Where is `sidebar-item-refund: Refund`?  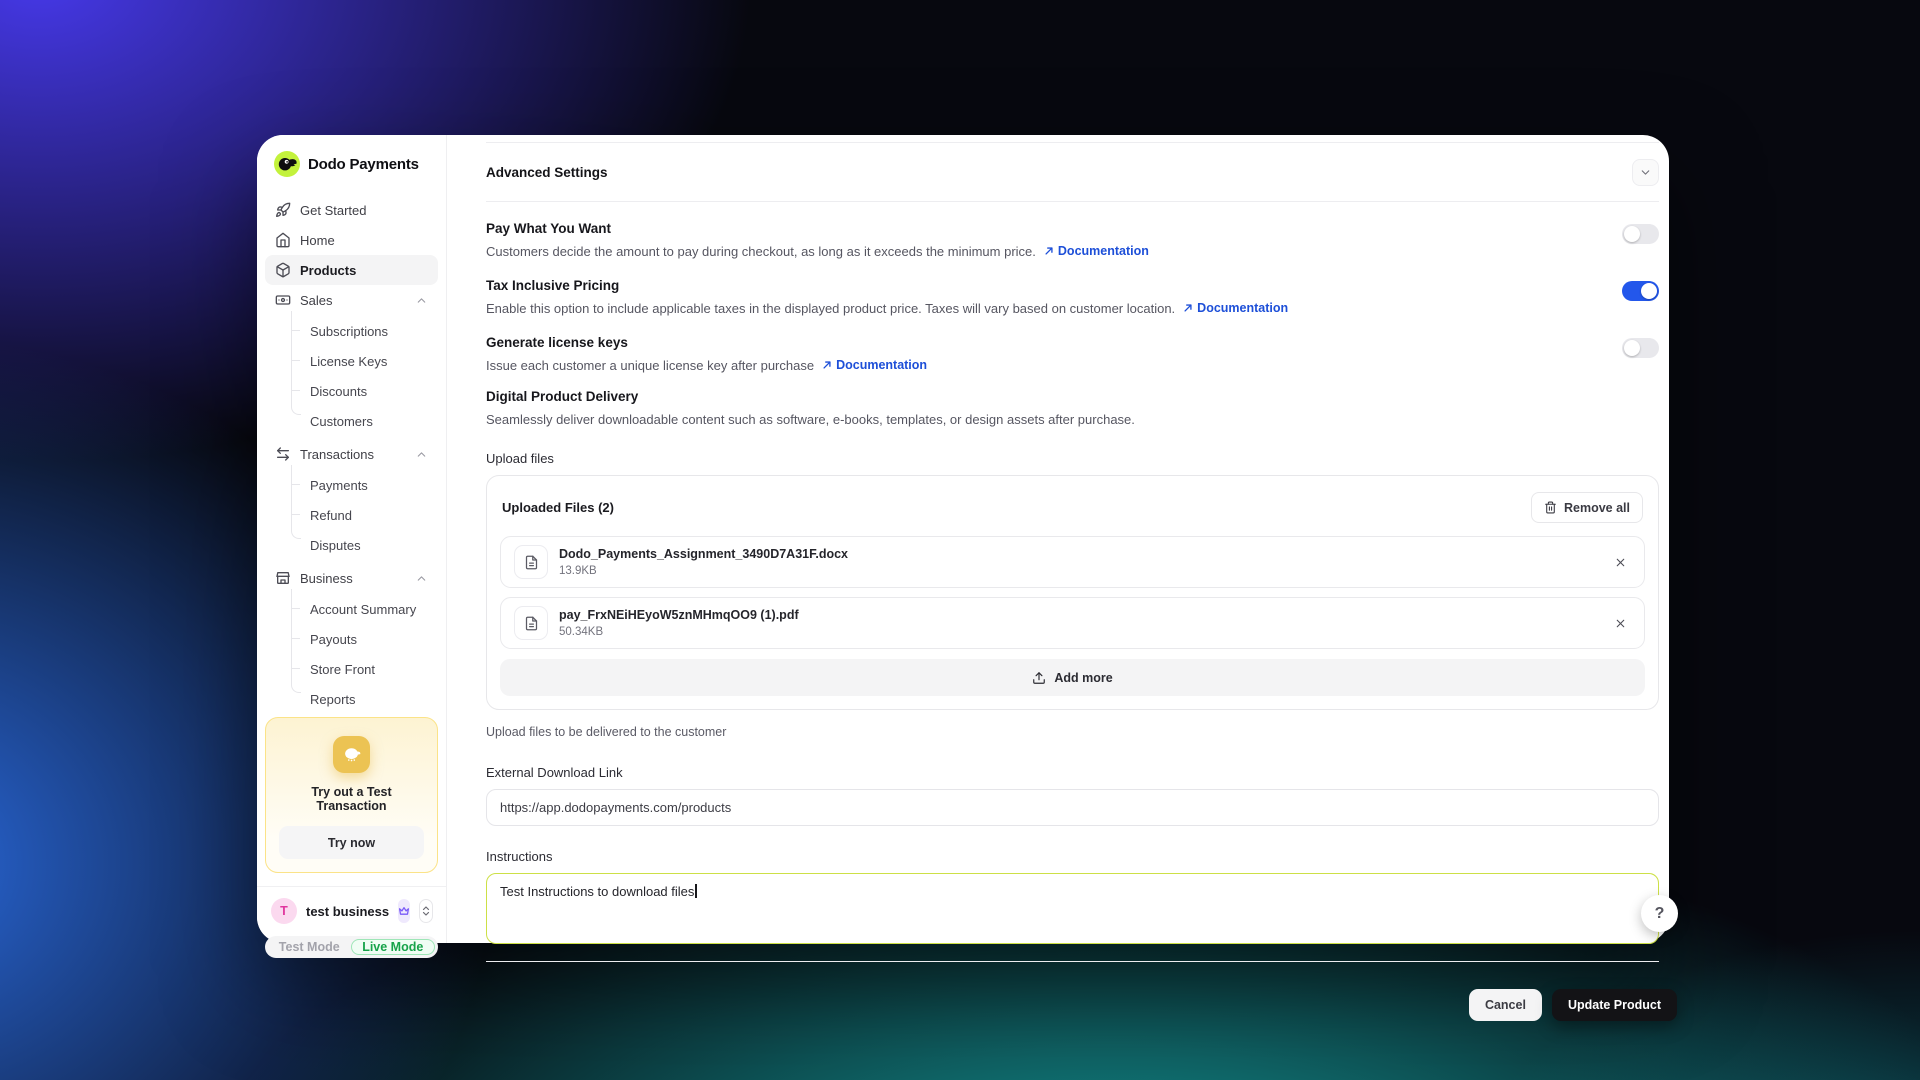
sidebar-item-refund: Refund is located at coordinates (351, 515).